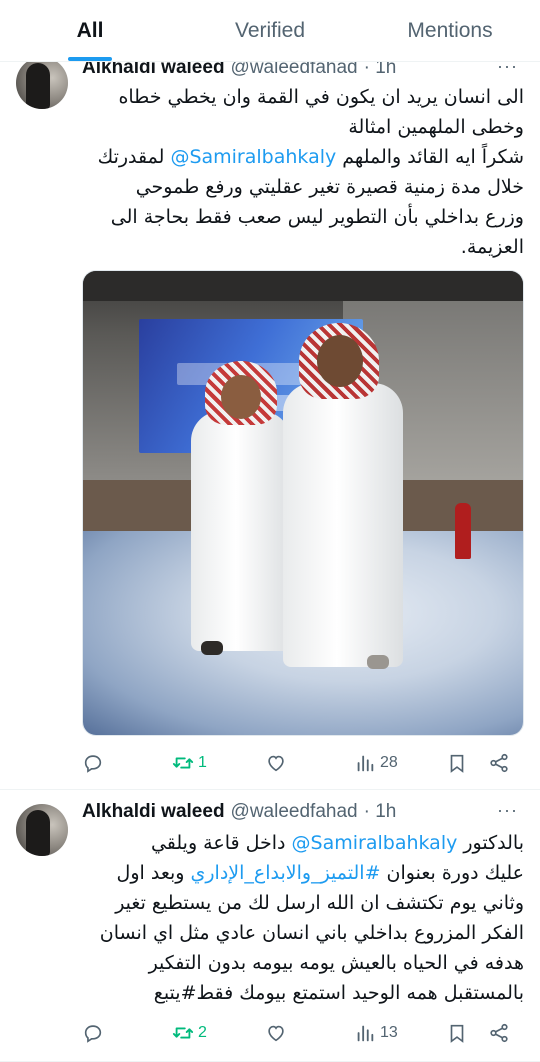  I want to click on retweet-button: 1, so click(189, 763).